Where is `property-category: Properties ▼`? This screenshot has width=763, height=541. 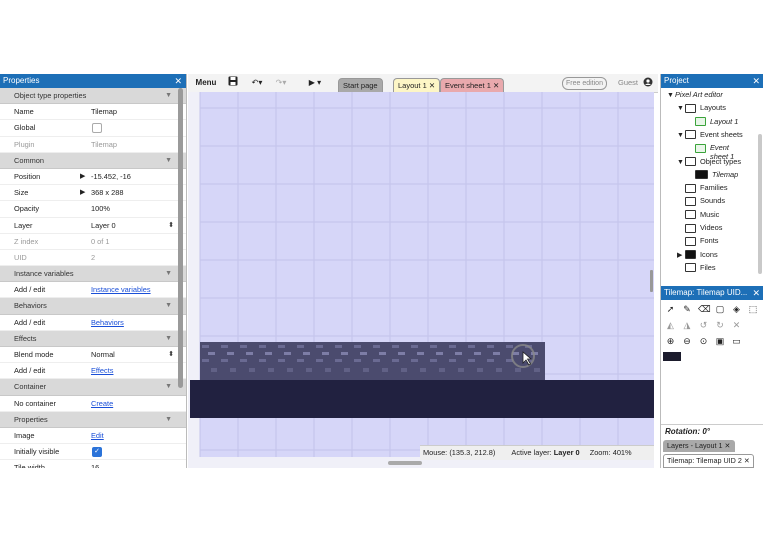
property-category: Properties ▼ is located at coordinates (93, 419).